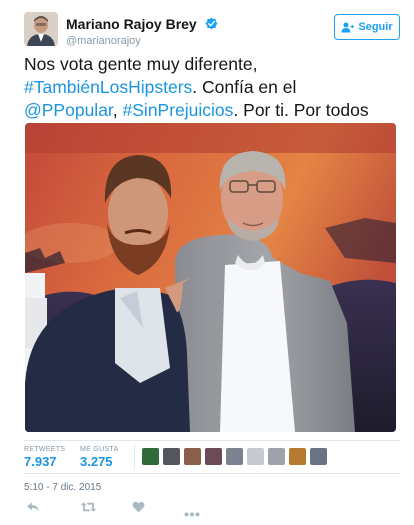  Describe the element at coordinates (45, 449) in the screenshot. I see `retweets-label: RETWEETS` at that location.